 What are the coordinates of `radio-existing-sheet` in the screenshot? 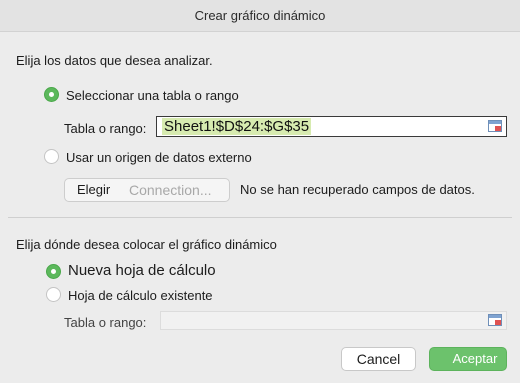 It's located at (53, 294).